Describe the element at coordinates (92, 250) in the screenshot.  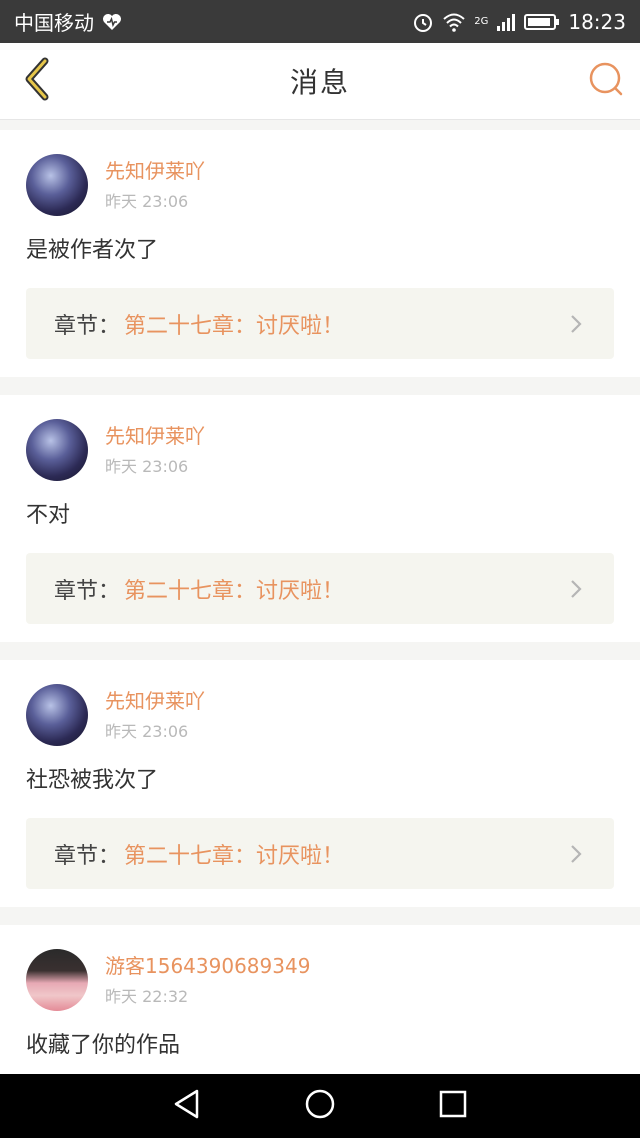
I see `message-content: 是被作者次了` at that location.